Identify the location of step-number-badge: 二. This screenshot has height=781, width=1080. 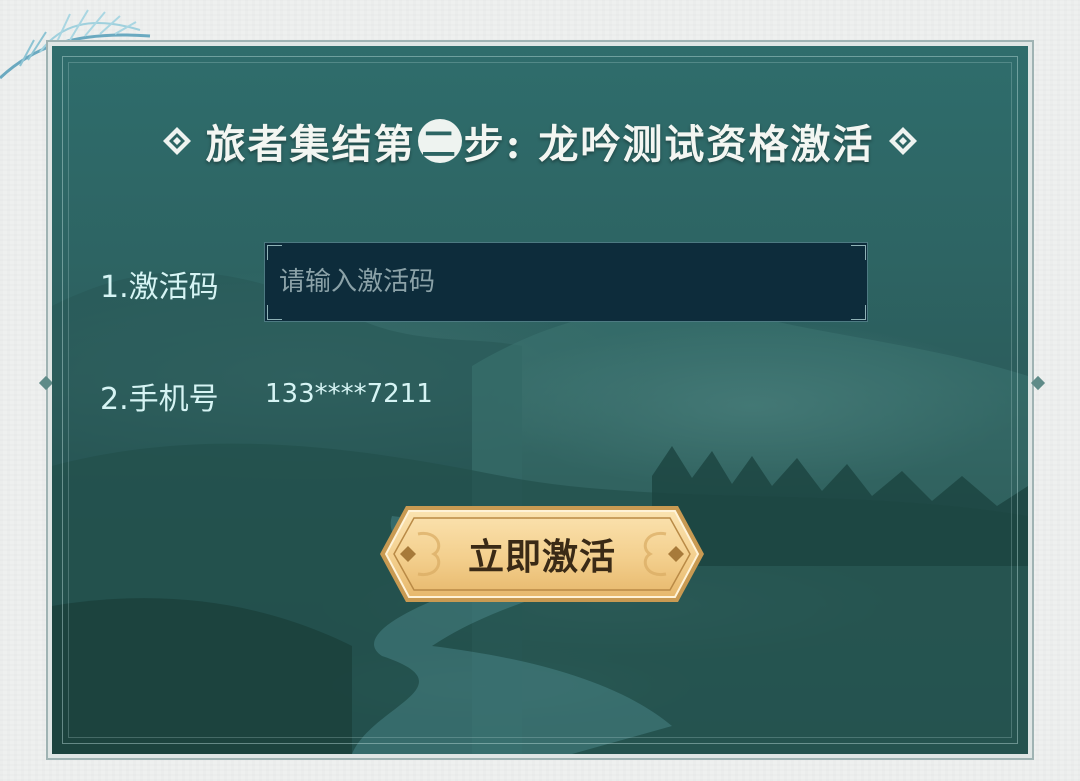
(439, 142).